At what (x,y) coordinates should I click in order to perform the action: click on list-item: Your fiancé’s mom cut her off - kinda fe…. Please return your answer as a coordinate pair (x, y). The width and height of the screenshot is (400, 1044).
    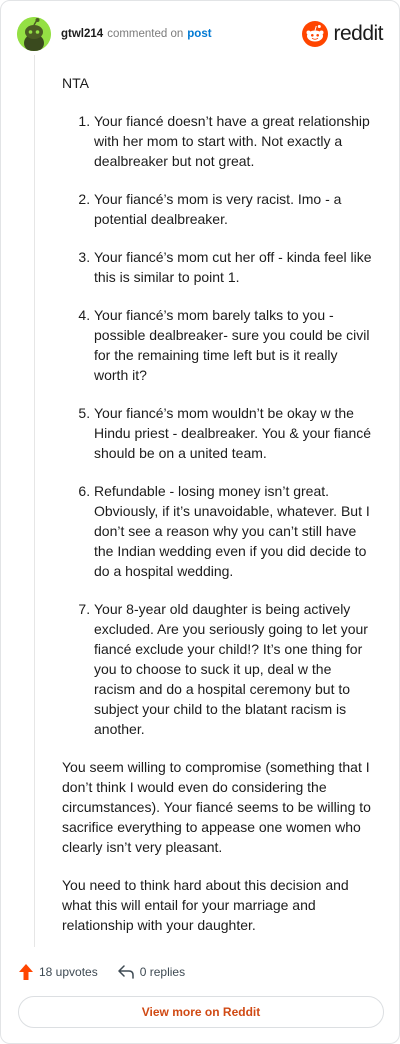
    Looking at the image, I should click on (234, 267).